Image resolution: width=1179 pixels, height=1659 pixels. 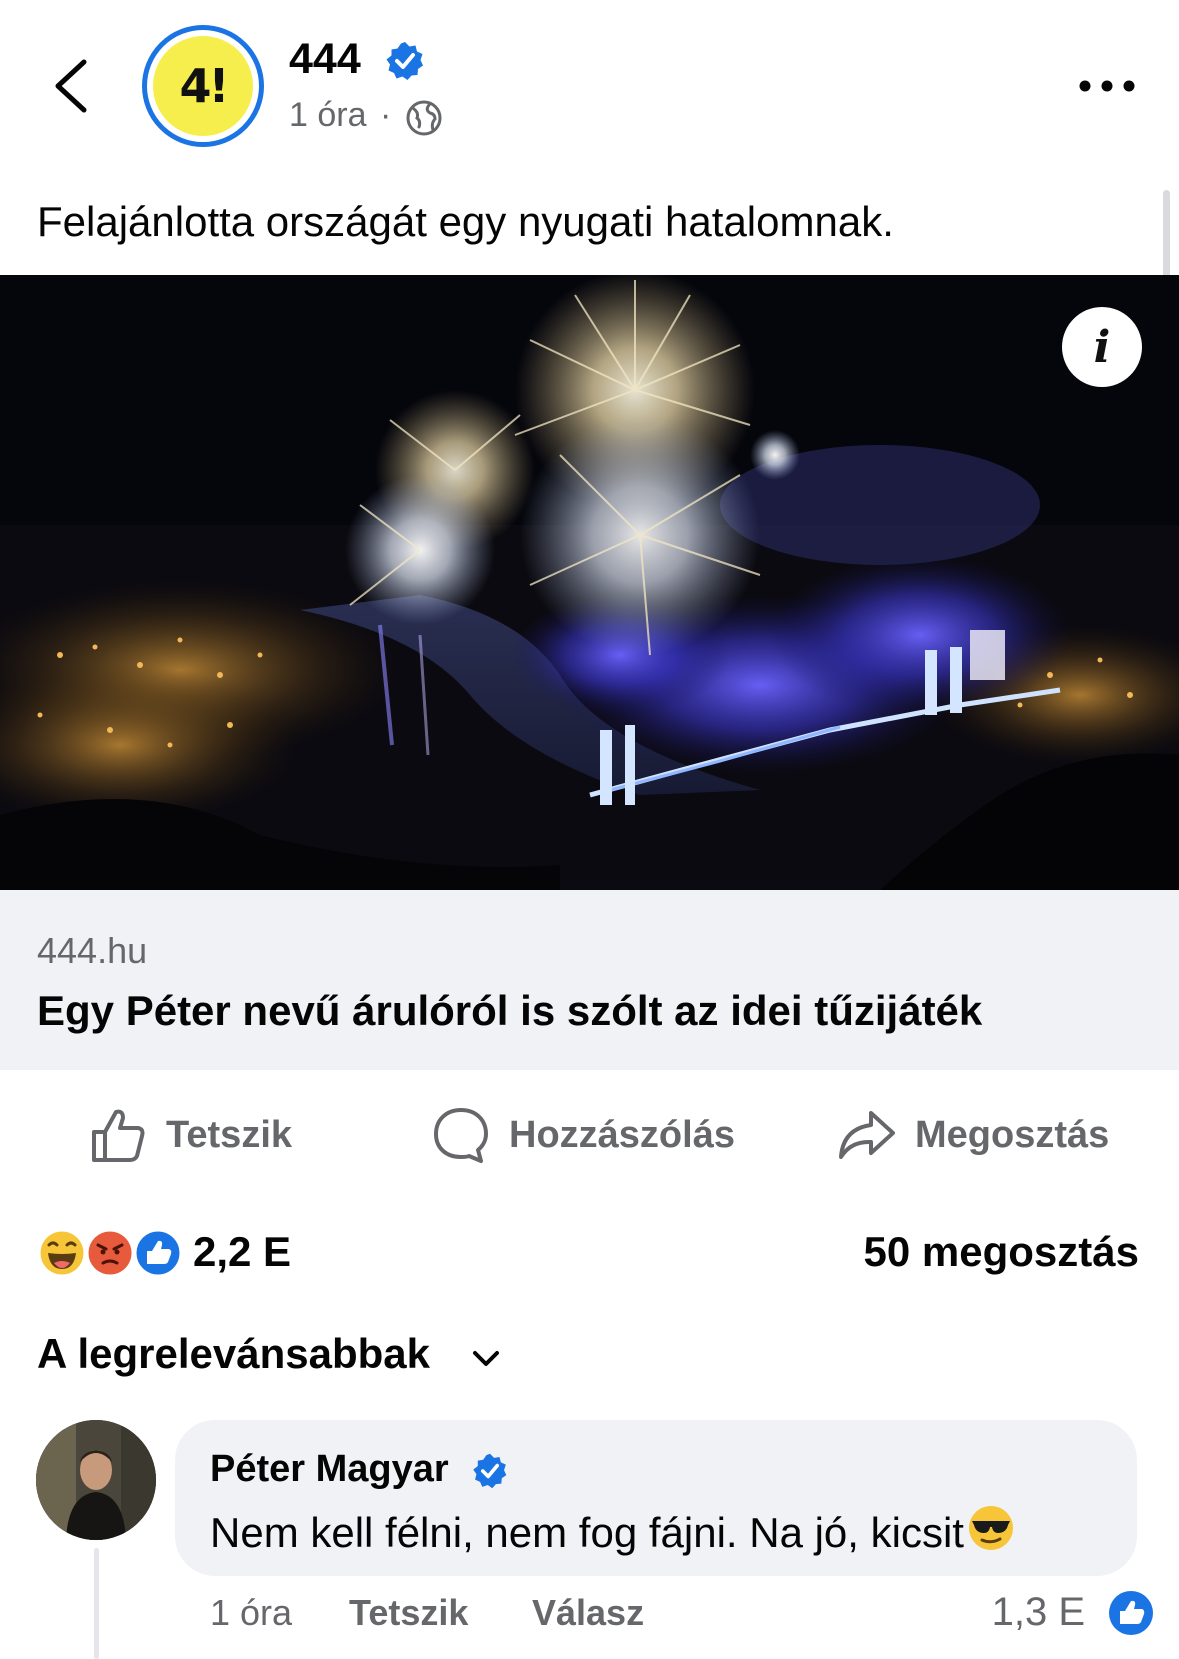 What do you see at coordinates (461, 1135) in the screenshot?
I see `comment-bubble-icon` at bounding box center [461, 1135].